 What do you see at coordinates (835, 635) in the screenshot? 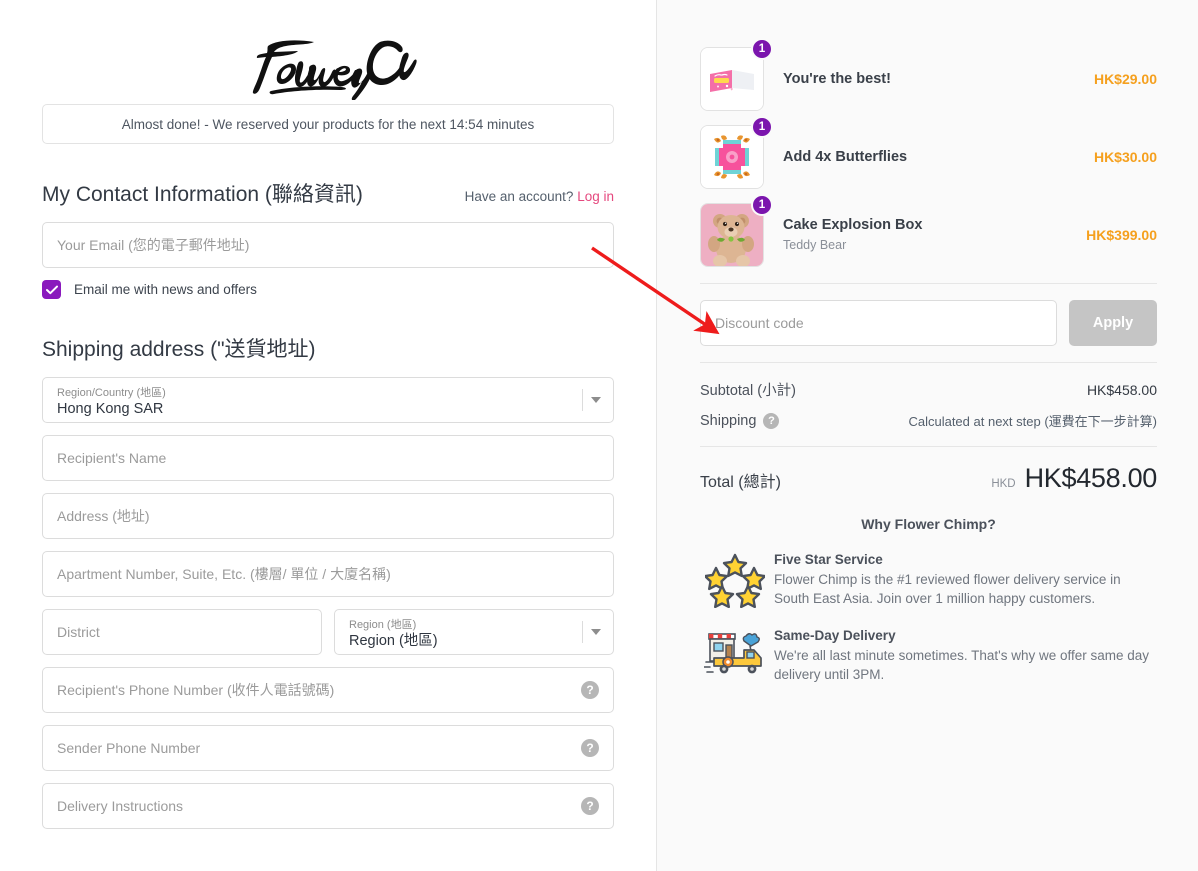
I see `why-item-heading: Same-Day Delivery` at bounding box center [835, 635].